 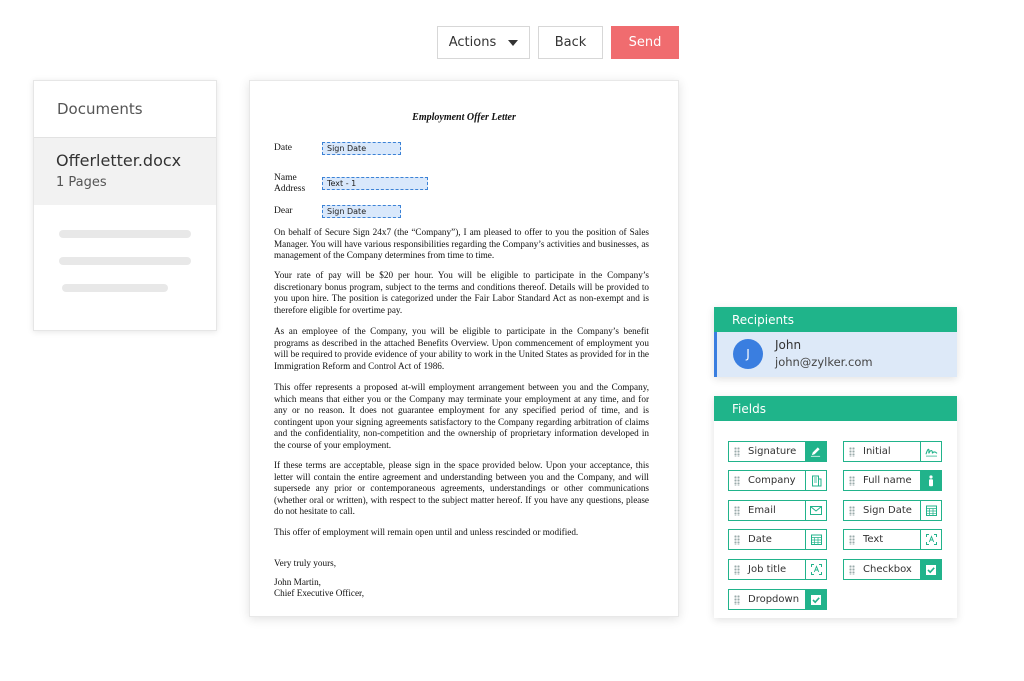 What do you see at coordinates (305, 563) in the screenshot?
I see `closing: Very truly yours,` at bounding box center [305, 563].